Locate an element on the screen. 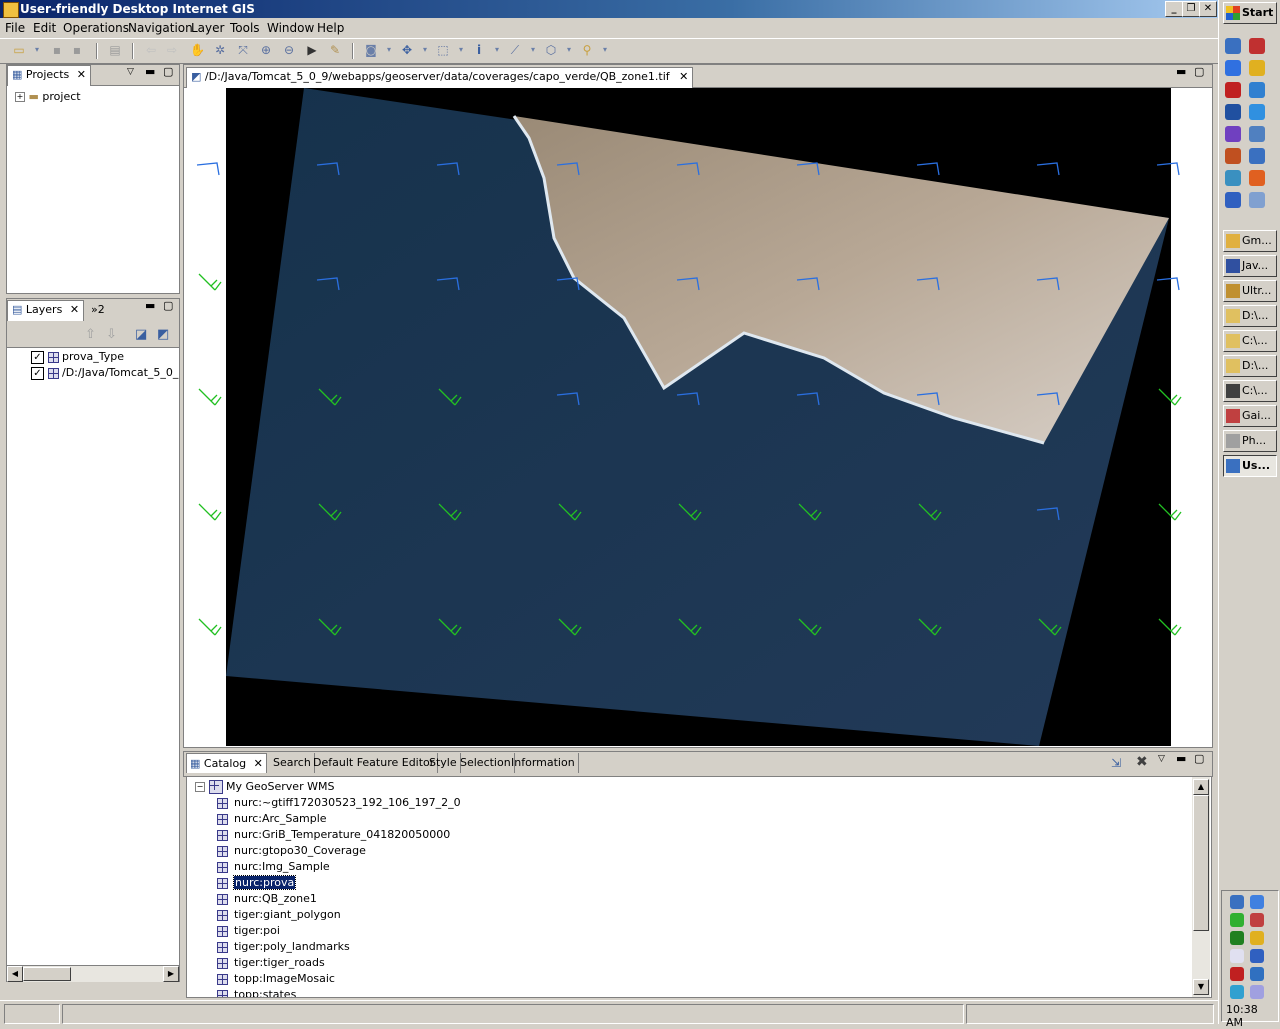  start-button: Start is located at coordinates (1250, 13).